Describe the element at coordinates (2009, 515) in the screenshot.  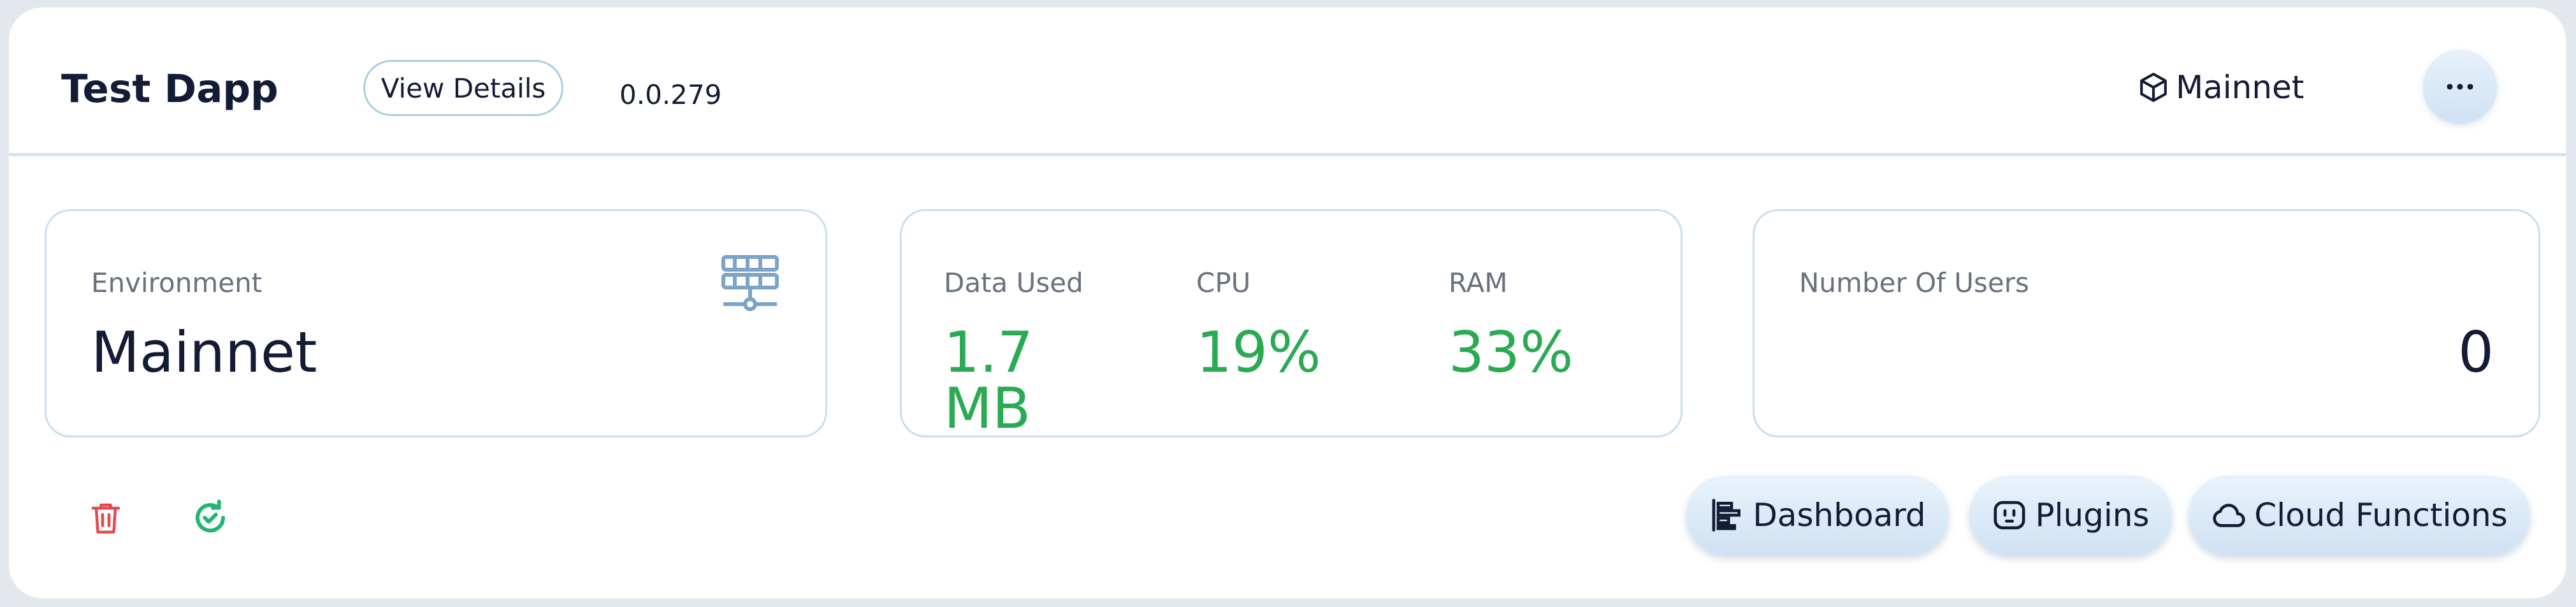
I see `plug-socket-icon` at that location.